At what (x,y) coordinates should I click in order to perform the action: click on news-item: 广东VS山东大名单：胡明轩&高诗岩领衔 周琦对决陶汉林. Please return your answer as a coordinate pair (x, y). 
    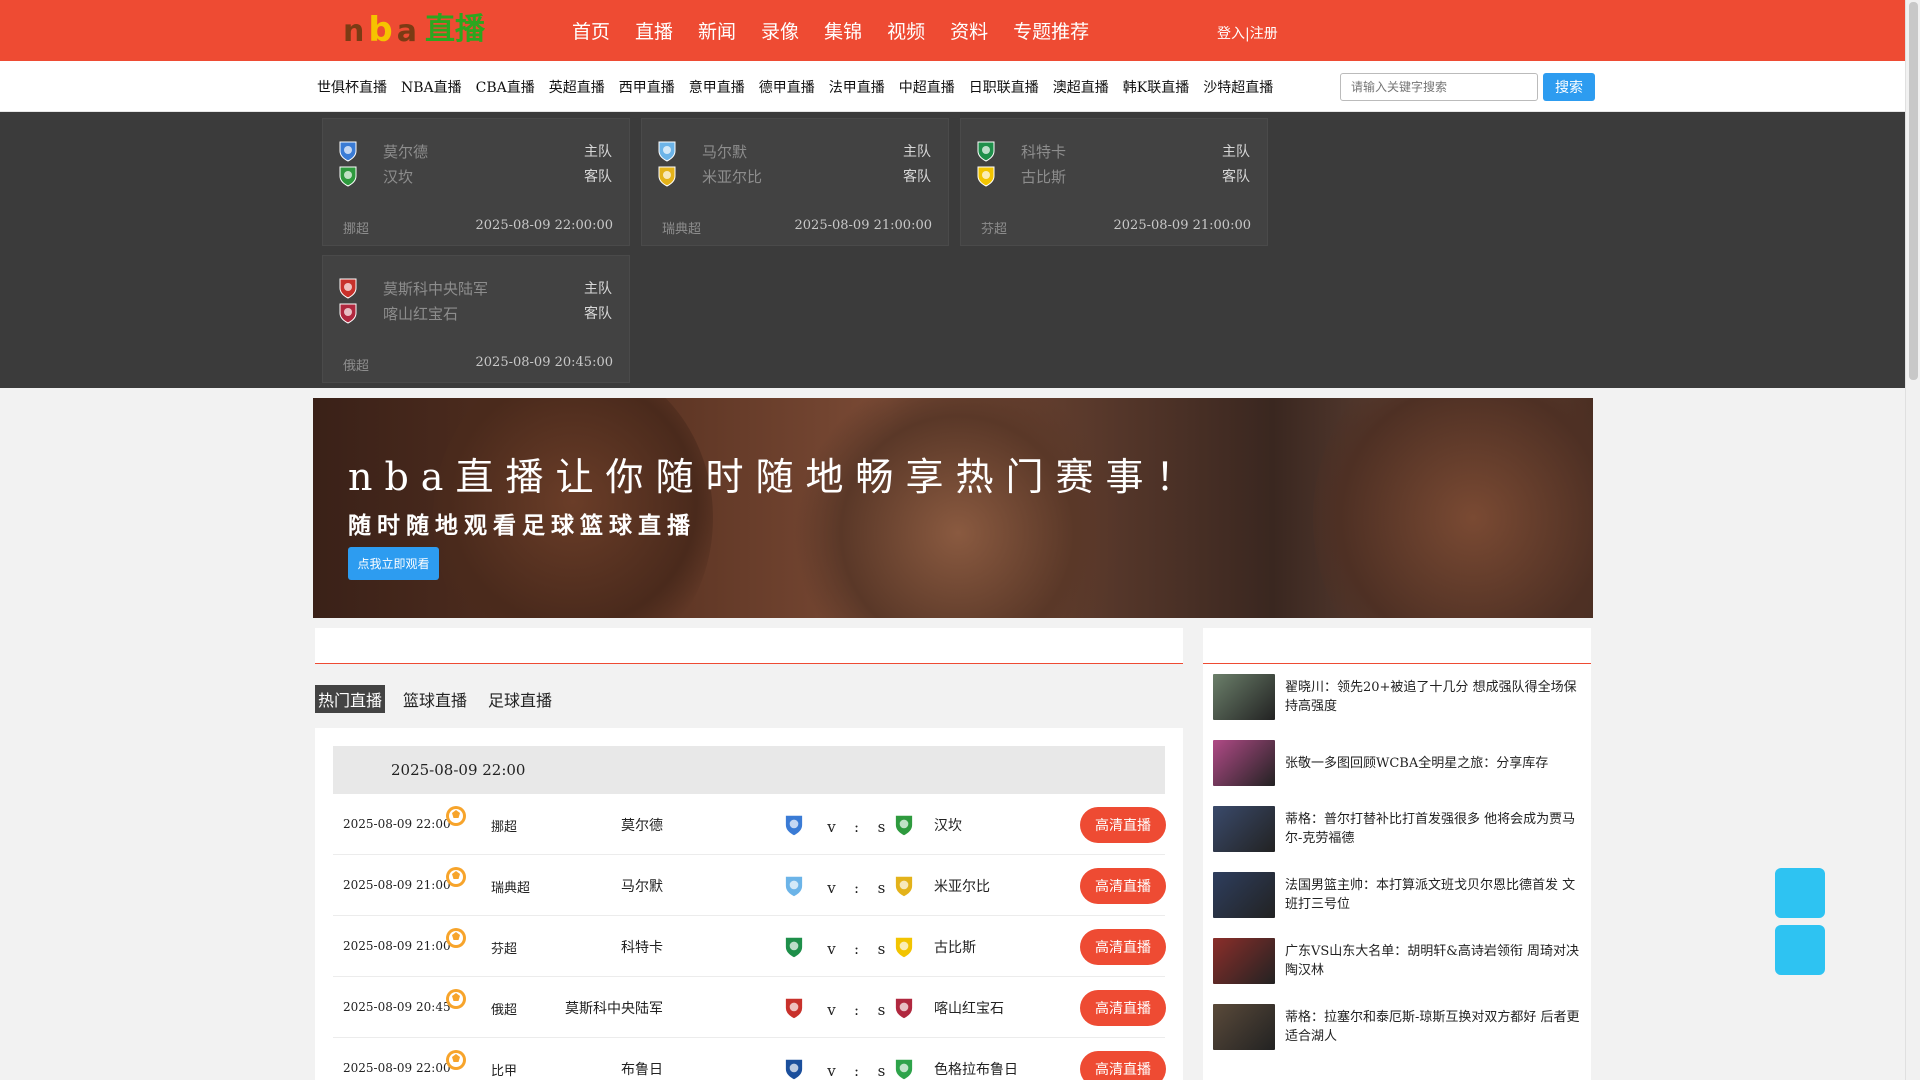
    Looking at the image, I should click on (1398, 961).